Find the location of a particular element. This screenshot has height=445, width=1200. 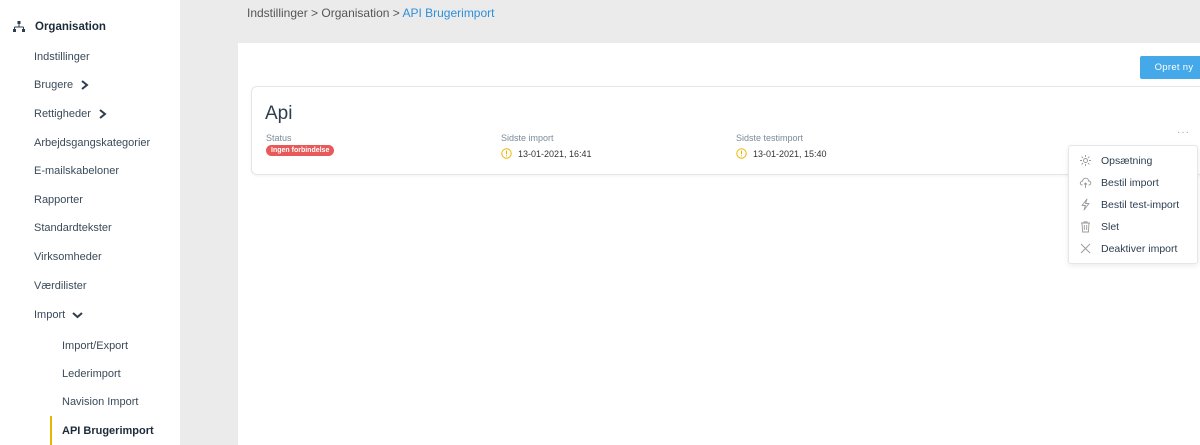

sidebar-subitem-lederimport: Lederimport is located at coordinates (91, 374).